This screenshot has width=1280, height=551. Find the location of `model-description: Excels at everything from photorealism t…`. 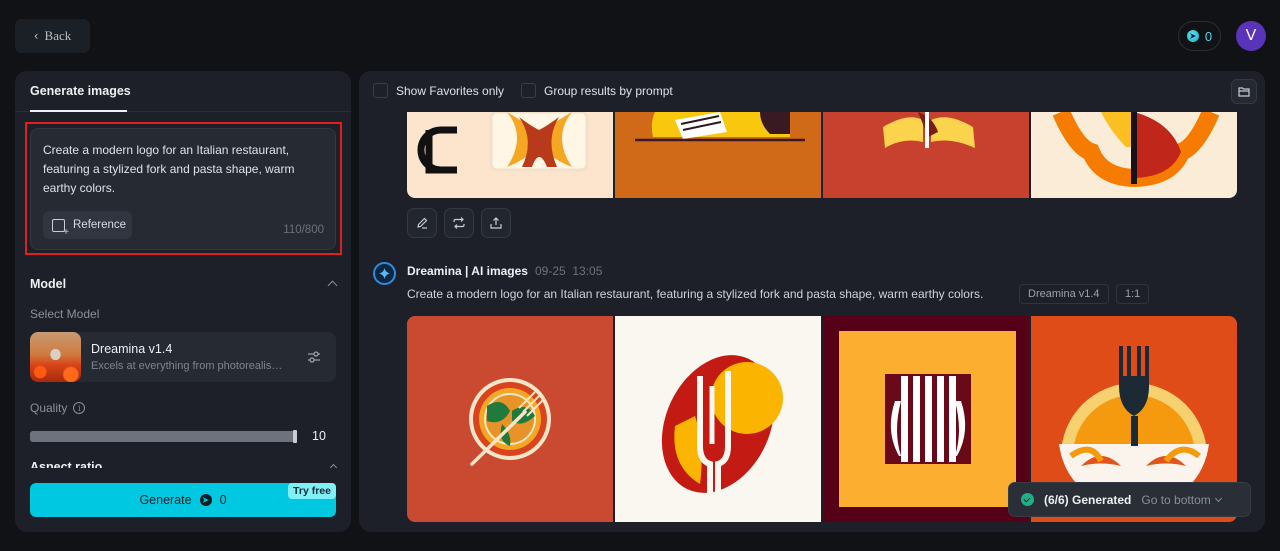

model-description: Excels at everything from photorealism t… is located at coordinates (191, 366).